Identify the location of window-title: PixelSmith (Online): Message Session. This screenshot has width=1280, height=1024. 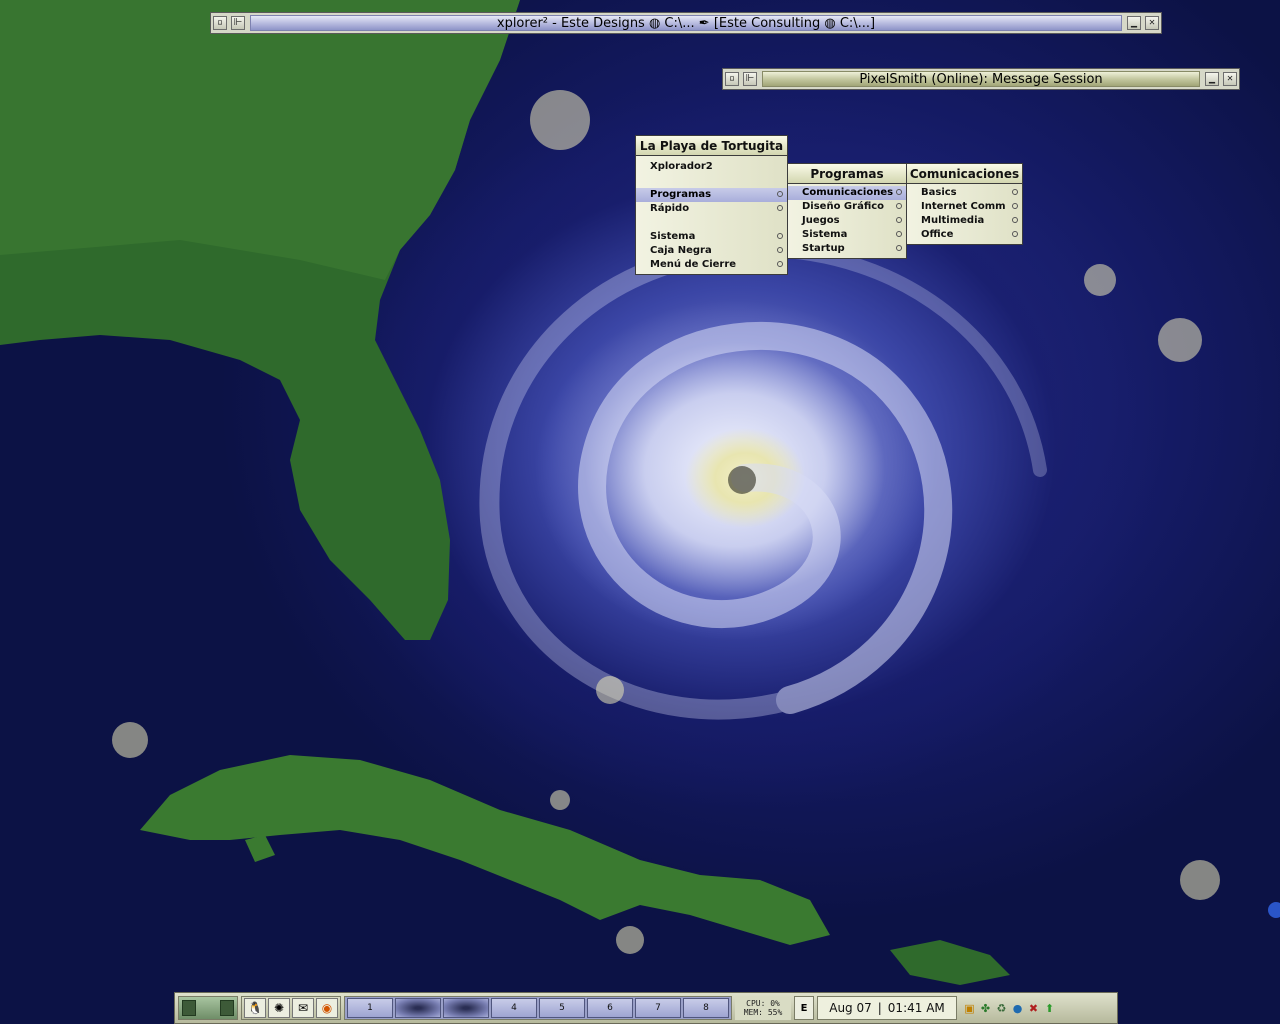
(981, 79).